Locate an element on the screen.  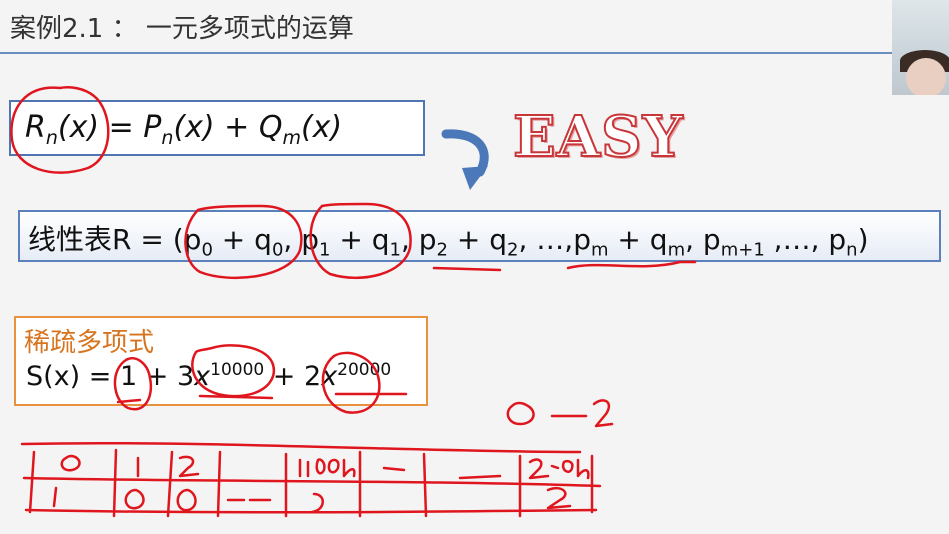
curved-arrow-icon is located at coordinates (465, 159).